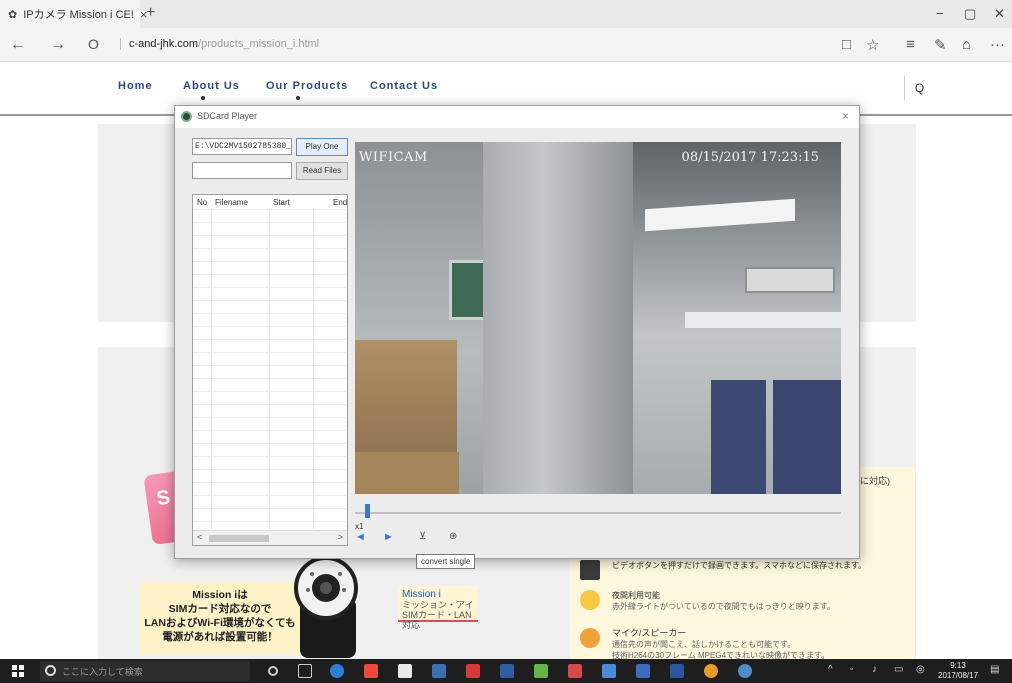  Describe the element at coordinates (231, 202) in the screenshot. I see `column-filename: Filename` at that location.